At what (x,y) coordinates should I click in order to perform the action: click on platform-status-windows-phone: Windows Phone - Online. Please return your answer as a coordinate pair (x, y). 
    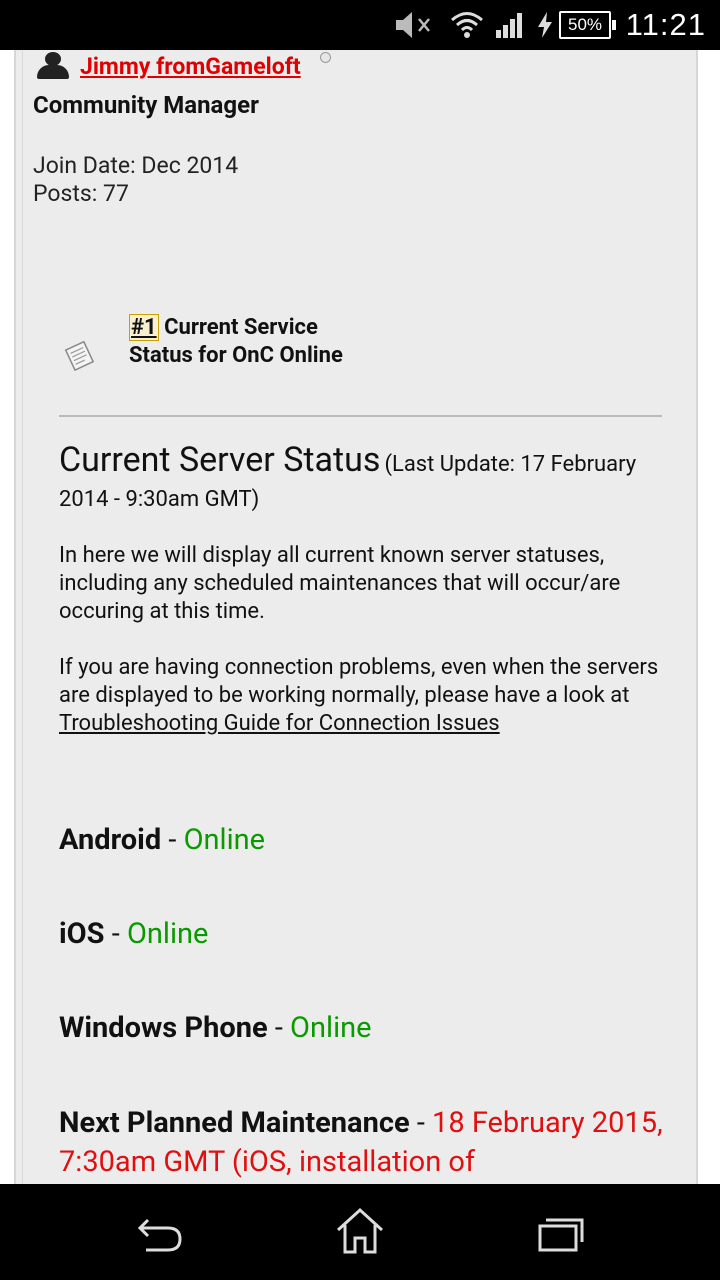
    Looking at the image, I should click on (215, 1028).